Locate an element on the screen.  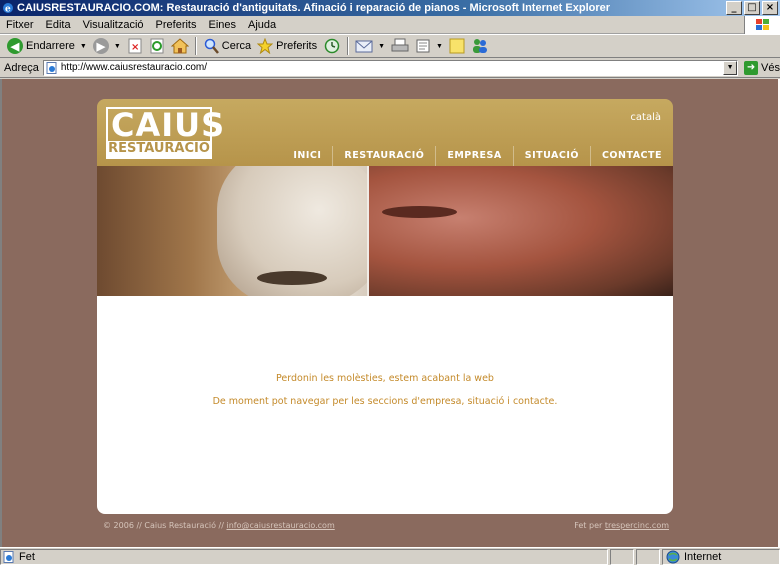
status-text: Fet is located at coordinates (27, 556).